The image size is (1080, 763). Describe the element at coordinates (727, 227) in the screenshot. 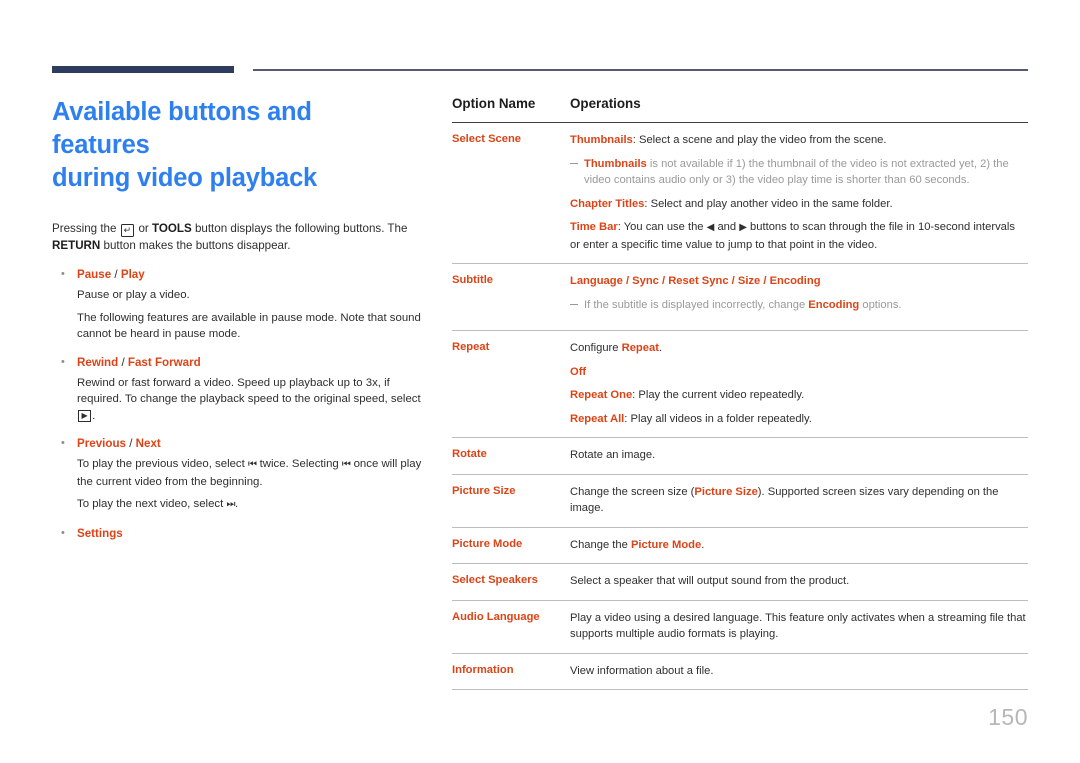

I see `operation-text: and` at that location.